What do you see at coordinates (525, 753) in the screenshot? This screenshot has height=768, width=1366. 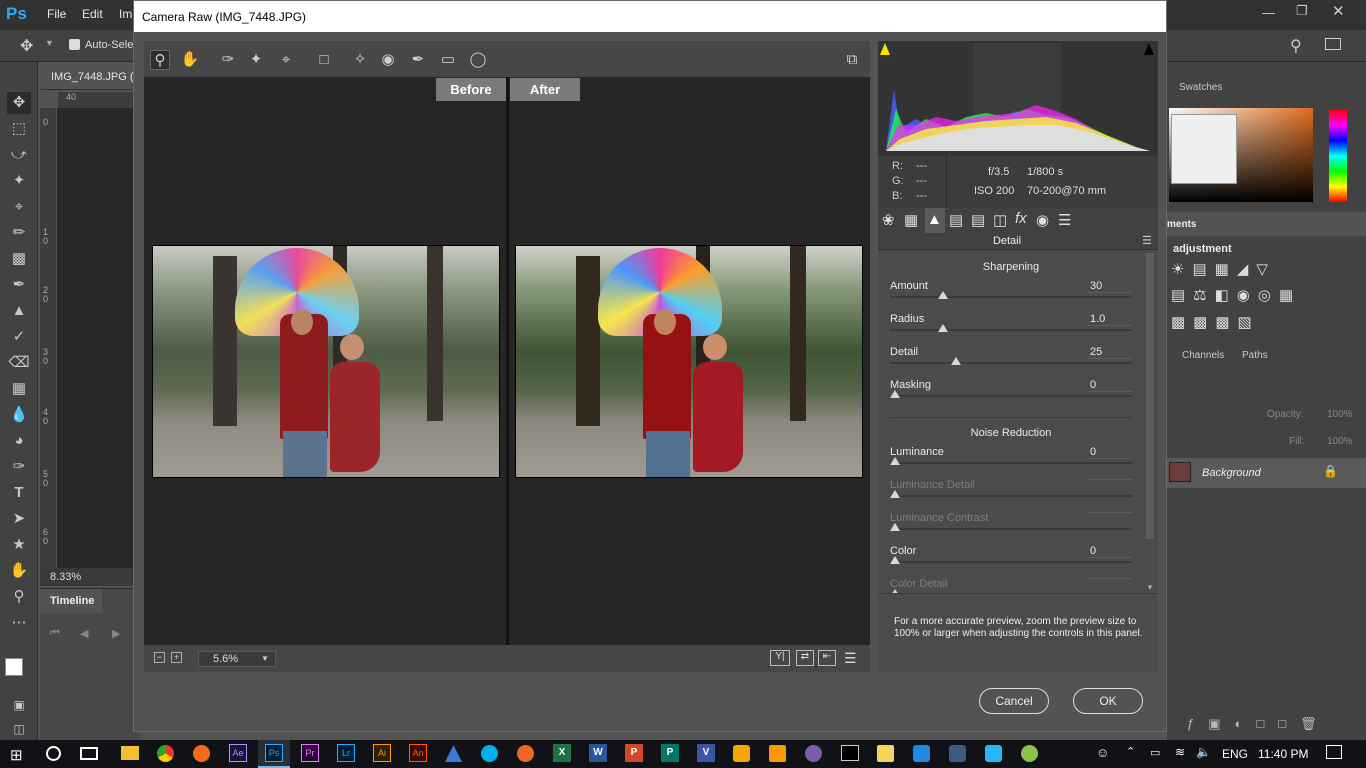 I see `app-icon-orange` at bounding box center [525, 753].